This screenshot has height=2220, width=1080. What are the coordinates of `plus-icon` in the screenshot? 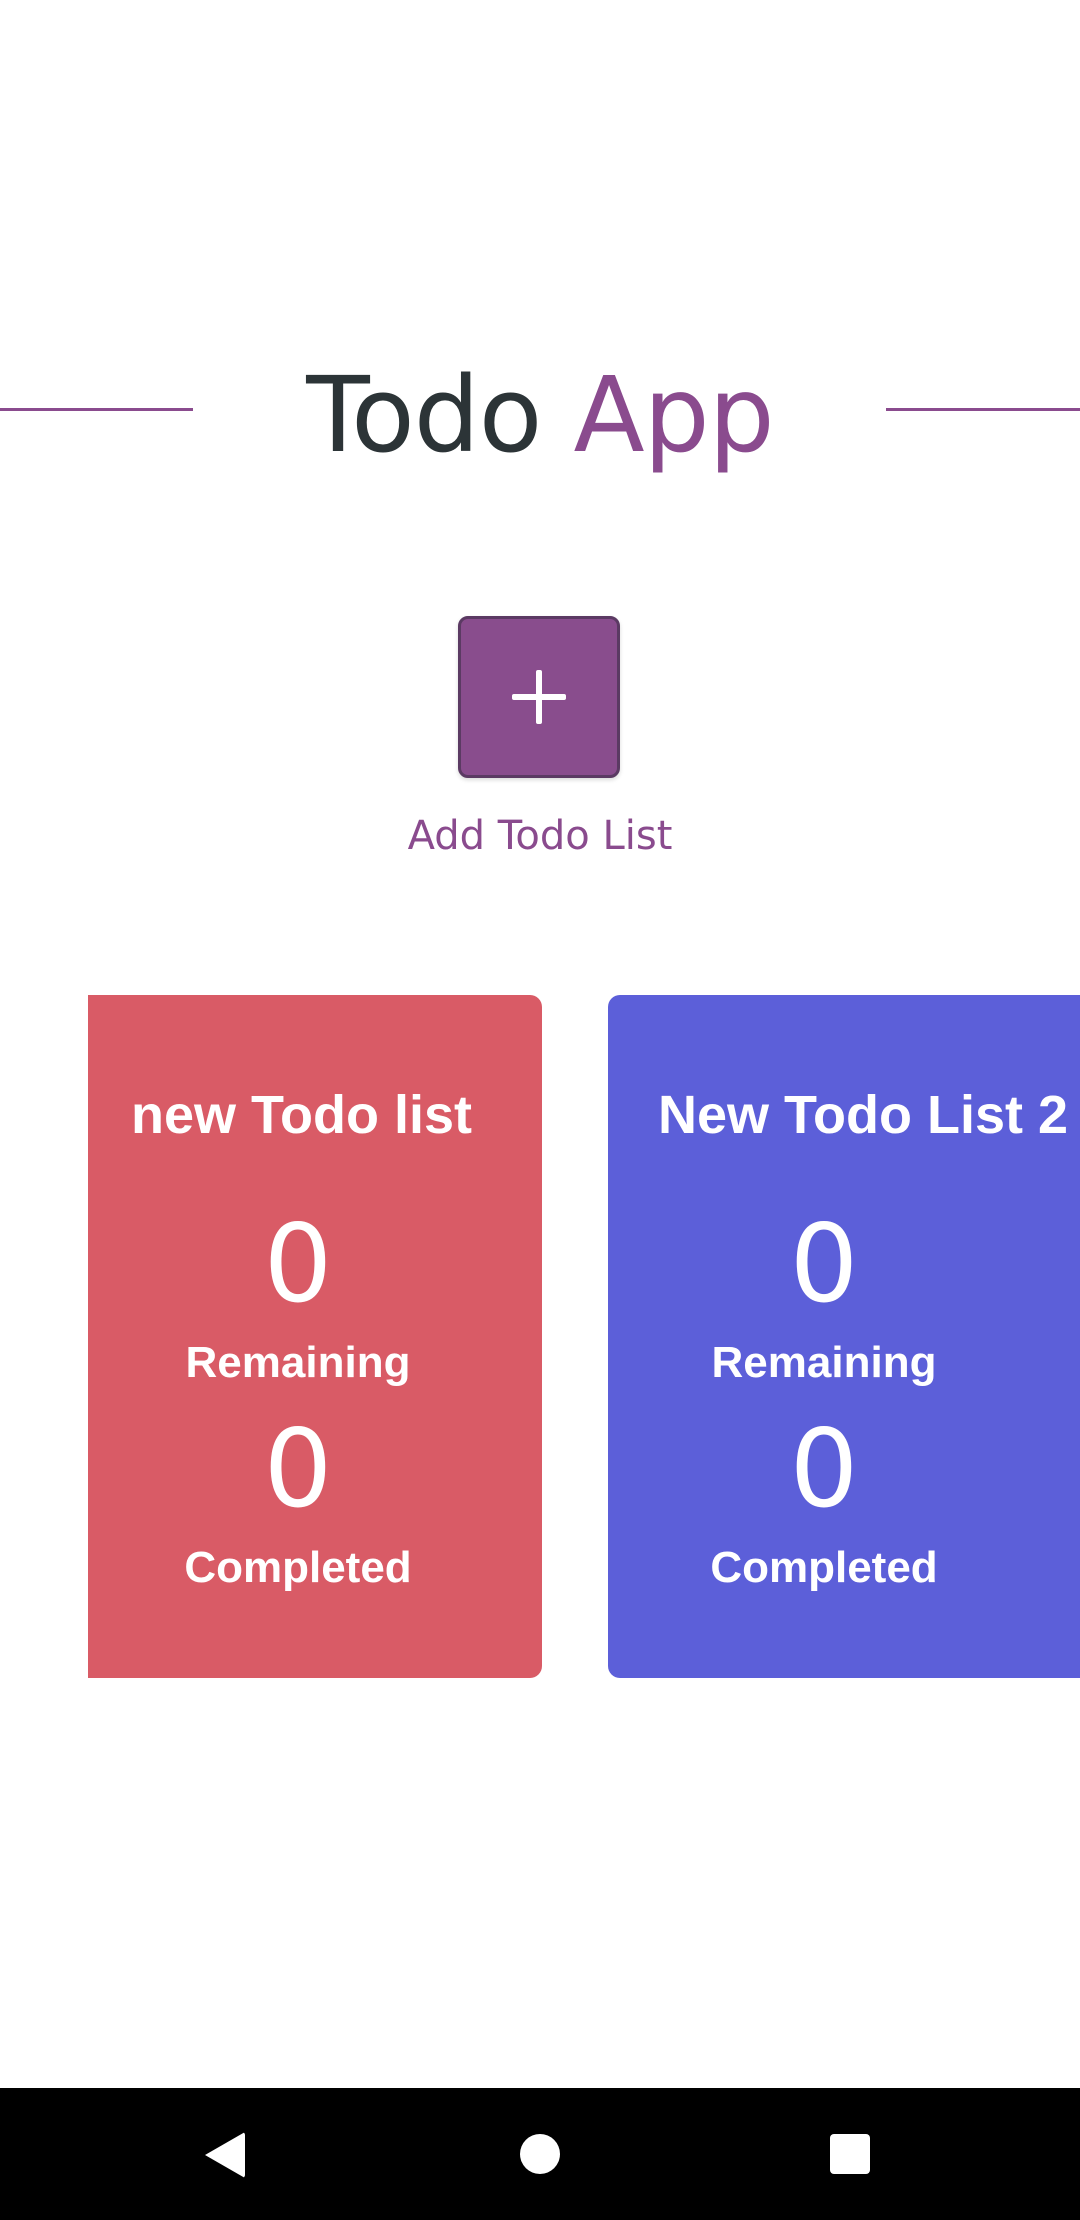 It's located at (539, 697).